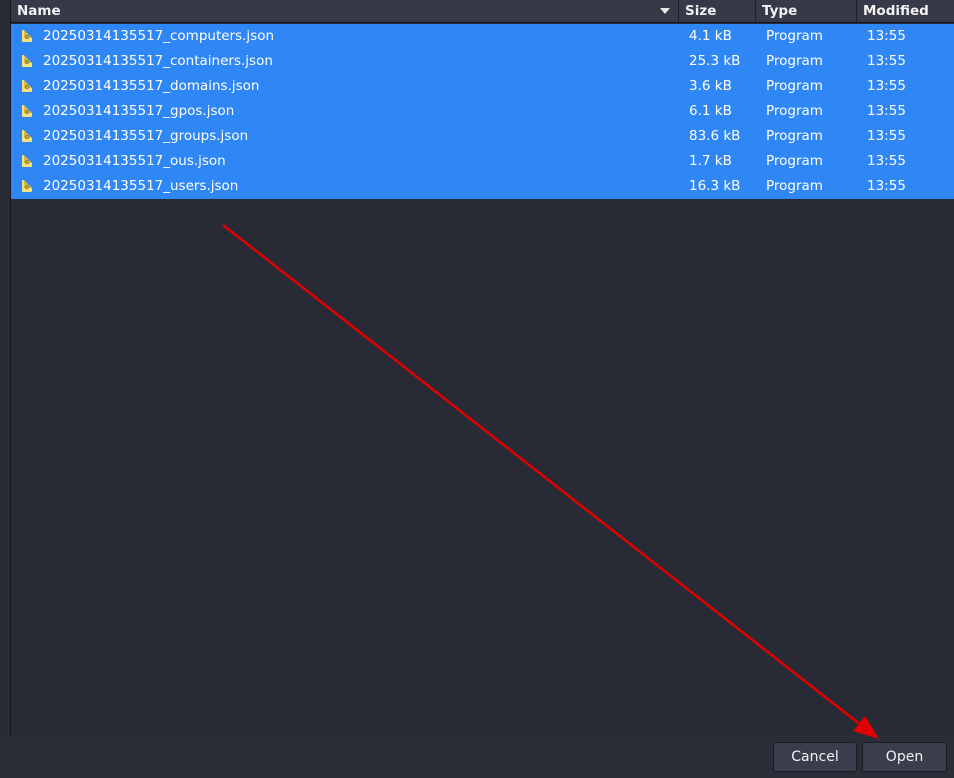  What do you see at coordinates (665, 11) in the screenshot?
I see `chevron-down-icon` at bounding box center [665, 11].